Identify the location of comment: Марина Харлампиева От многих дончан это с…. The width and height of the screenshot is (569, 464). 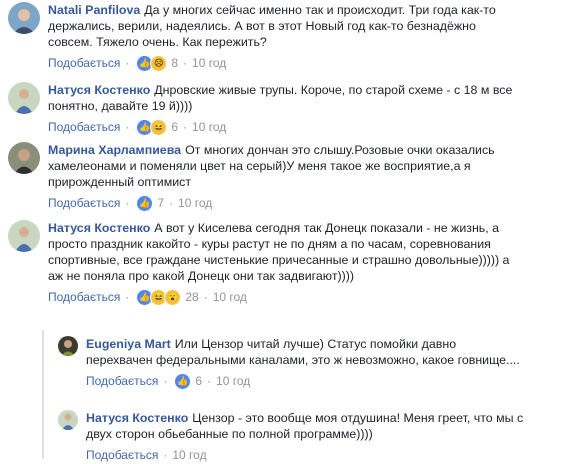
(263, 177).